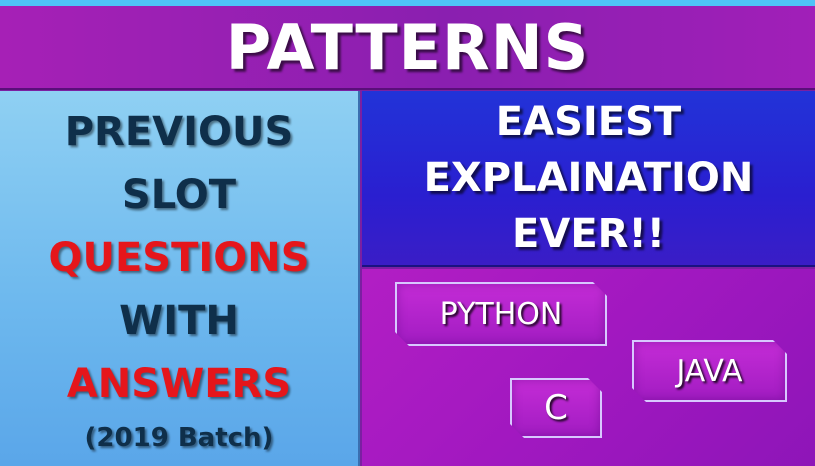  I want to click on c-label: C, so click(556, 408).